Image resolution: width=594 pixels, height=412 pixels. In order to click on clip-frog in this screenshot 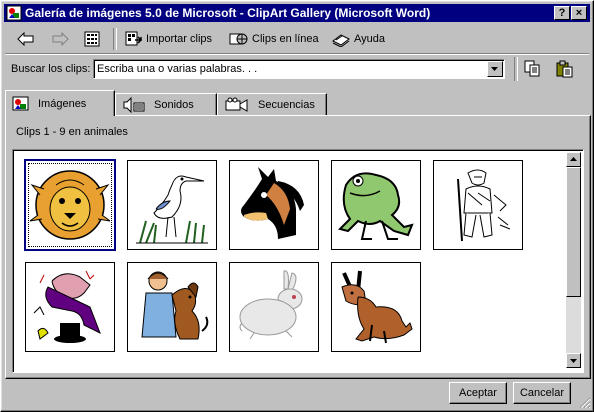, I will do `click(376, 205)`.